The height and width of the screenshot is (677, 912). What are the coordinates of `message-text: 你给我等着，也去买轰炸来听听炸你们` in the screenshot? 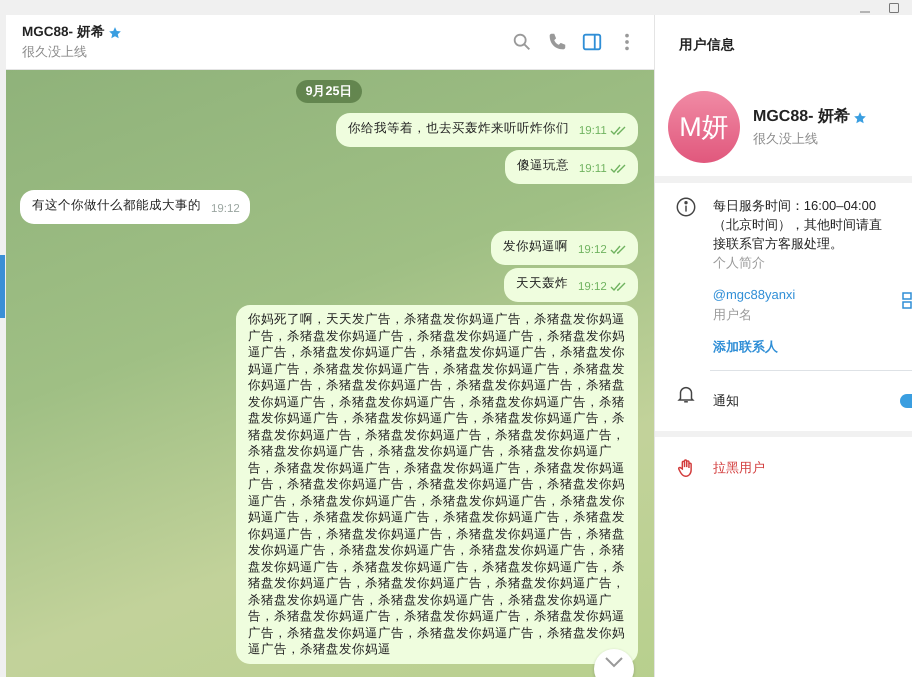 It's located at (458, 128).